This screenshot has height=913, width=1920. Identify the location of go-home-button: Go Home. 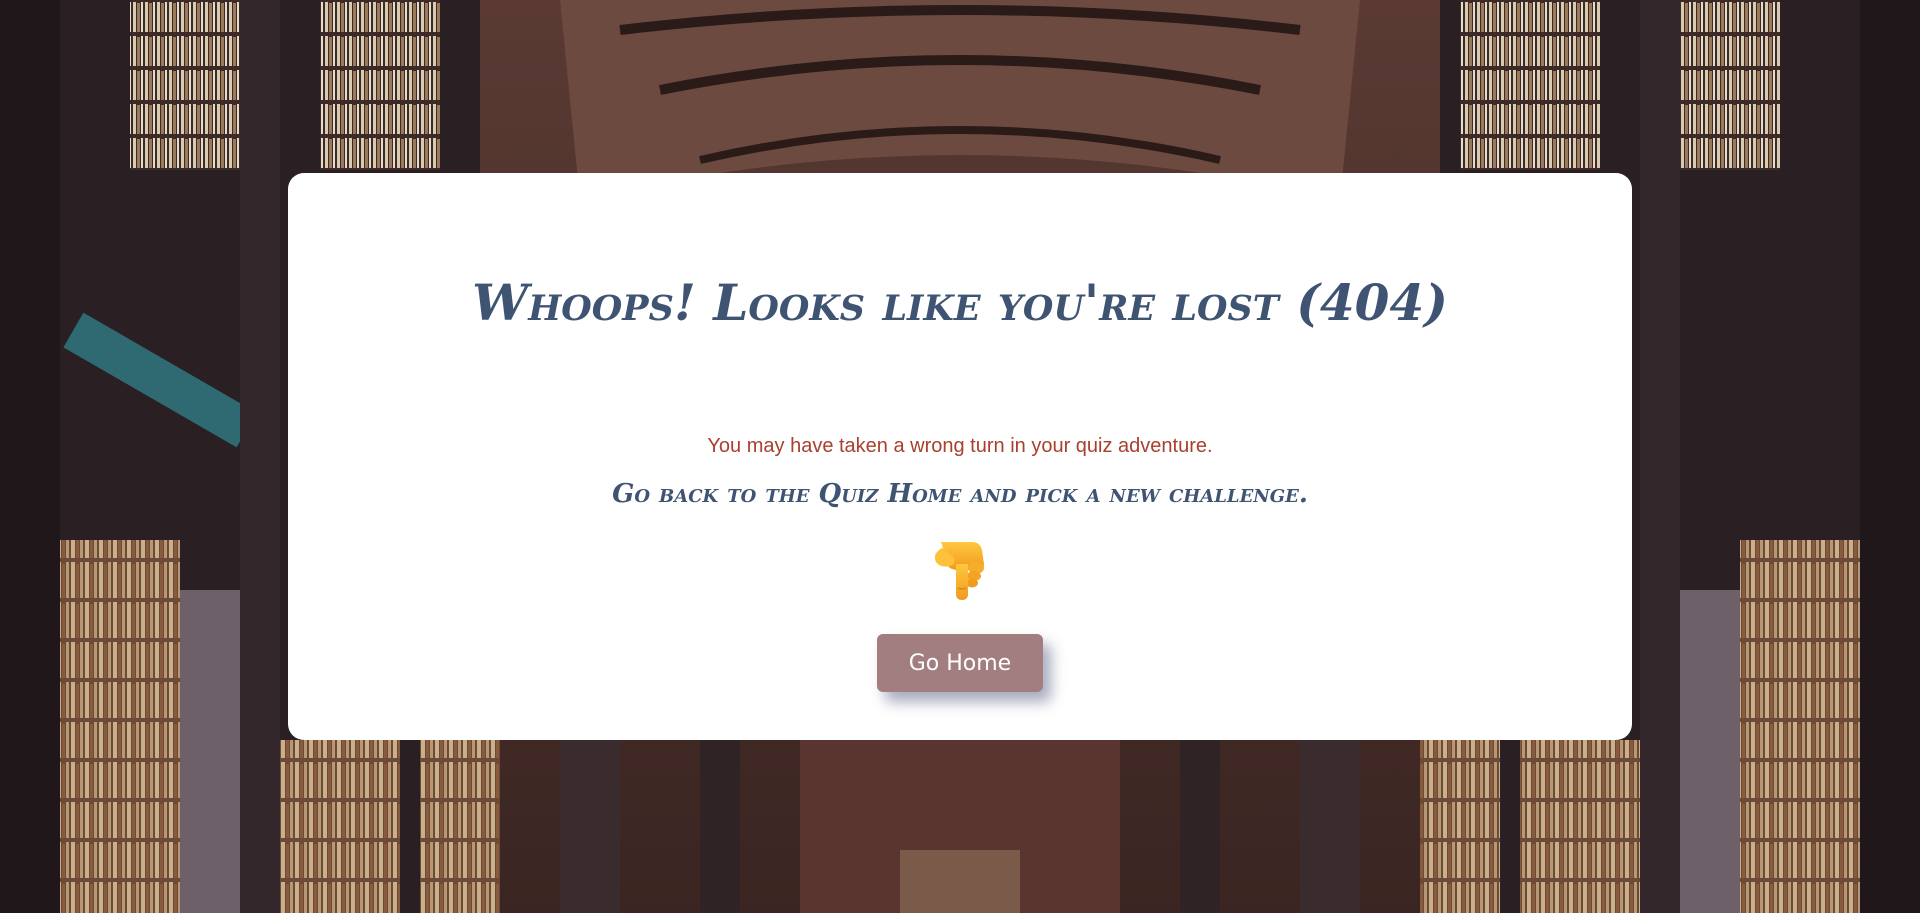
(960, 663).